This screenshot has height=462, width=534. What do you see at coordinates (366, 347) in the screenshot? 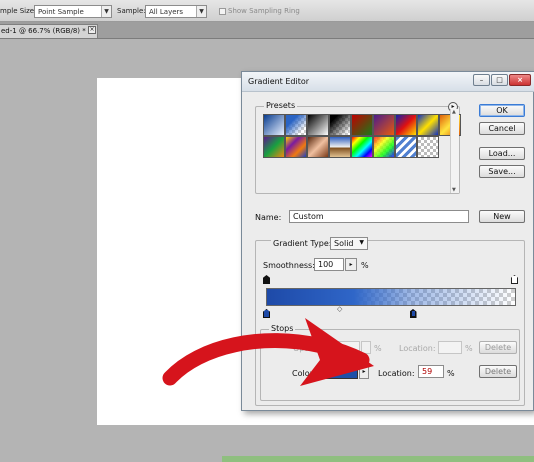
I see `opacity-stepper` at bounding box center [366, 347].